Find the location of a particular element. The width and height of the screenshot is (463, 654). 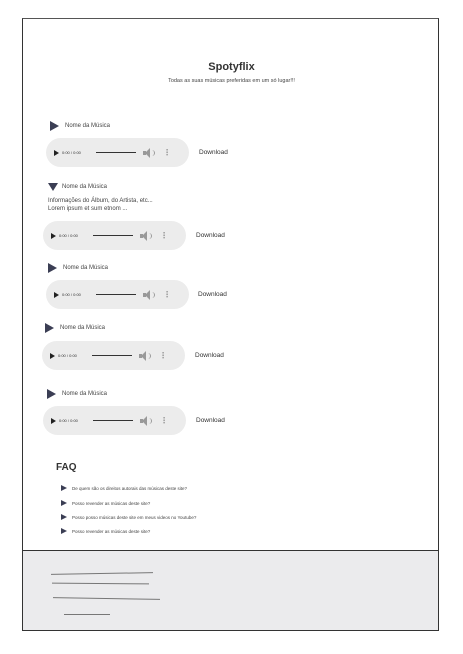

audio-player-2: 0:00 / 0:00 ⋮ is located at coordinates (114, 235).